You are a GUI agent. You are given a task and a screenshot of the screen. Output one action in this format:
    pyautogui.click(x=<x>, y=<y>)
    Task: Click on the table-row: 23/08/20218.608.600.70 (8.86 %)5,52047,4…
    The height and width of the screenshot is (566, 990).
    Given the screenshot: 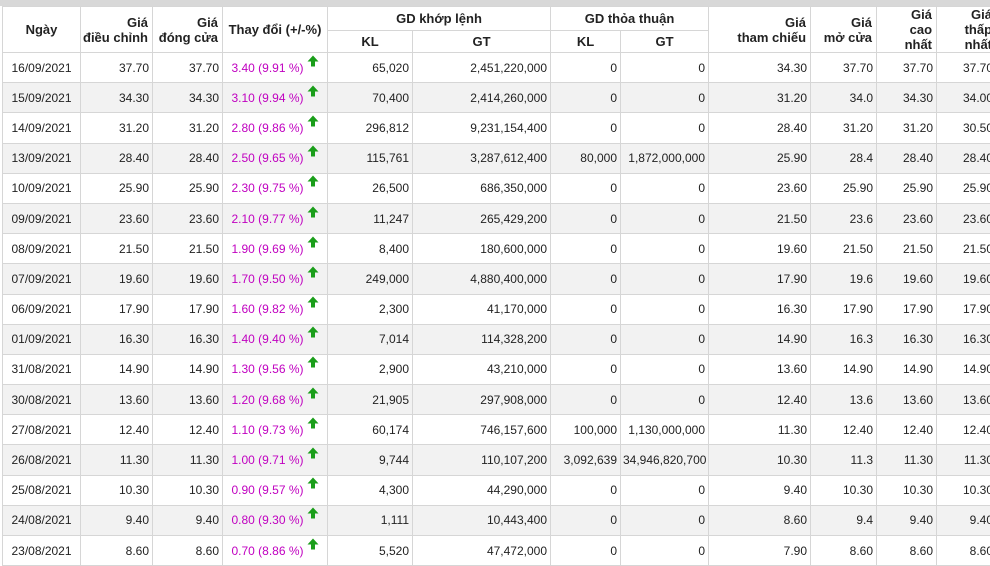 What is the action you would take?
    pyautogui.click(x=496, y=551)
    